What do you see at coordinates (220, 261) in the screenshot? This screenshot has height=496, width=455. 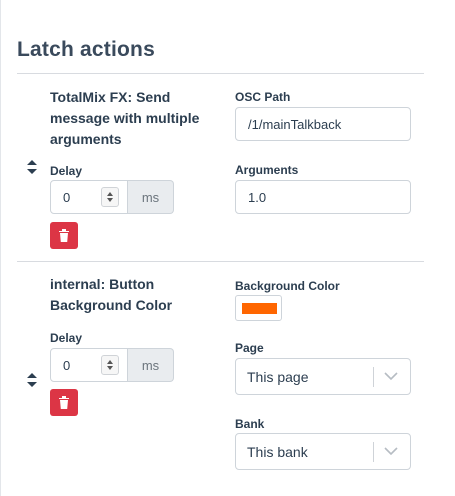 I see `action-divider` at bounding box center [220, 261].